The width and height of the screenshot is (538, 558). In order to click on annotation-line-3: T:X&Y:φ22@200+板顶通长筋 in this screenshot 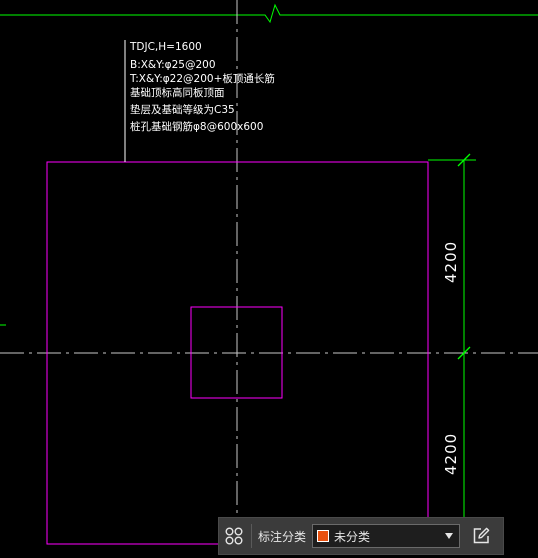, I will do `click(202, 78)`.